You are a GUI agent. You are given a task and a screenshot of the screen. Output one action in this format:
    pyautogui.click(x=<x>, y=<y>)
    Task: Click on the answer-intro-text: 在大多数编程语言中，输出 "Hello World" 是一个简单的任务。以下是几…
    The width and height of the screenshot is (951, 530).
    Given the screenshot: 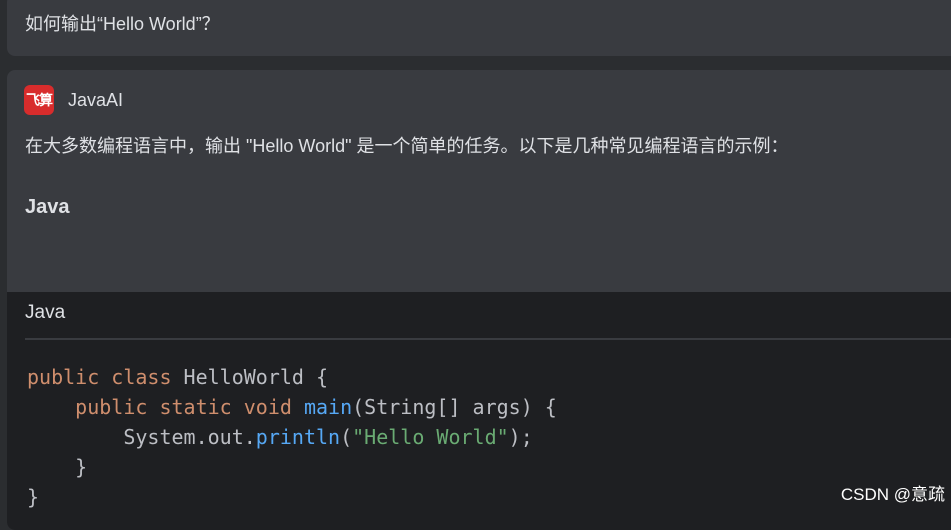 What is the action you would take?
    pyautogui.click(x=407, y=146)
    